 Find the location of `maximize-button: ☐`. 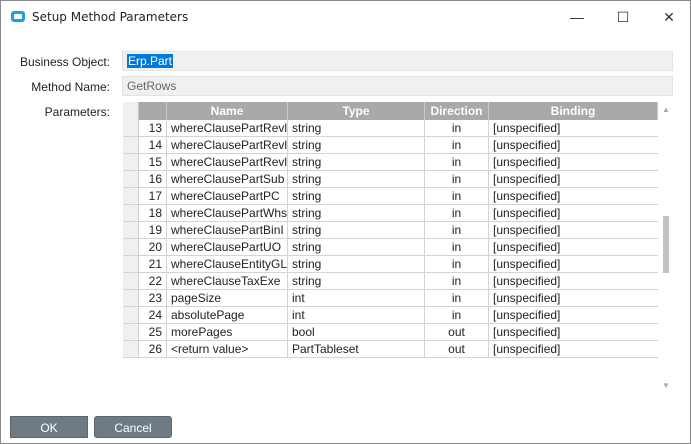

maximize-button: ☐ is located at coordinates (623, 17).